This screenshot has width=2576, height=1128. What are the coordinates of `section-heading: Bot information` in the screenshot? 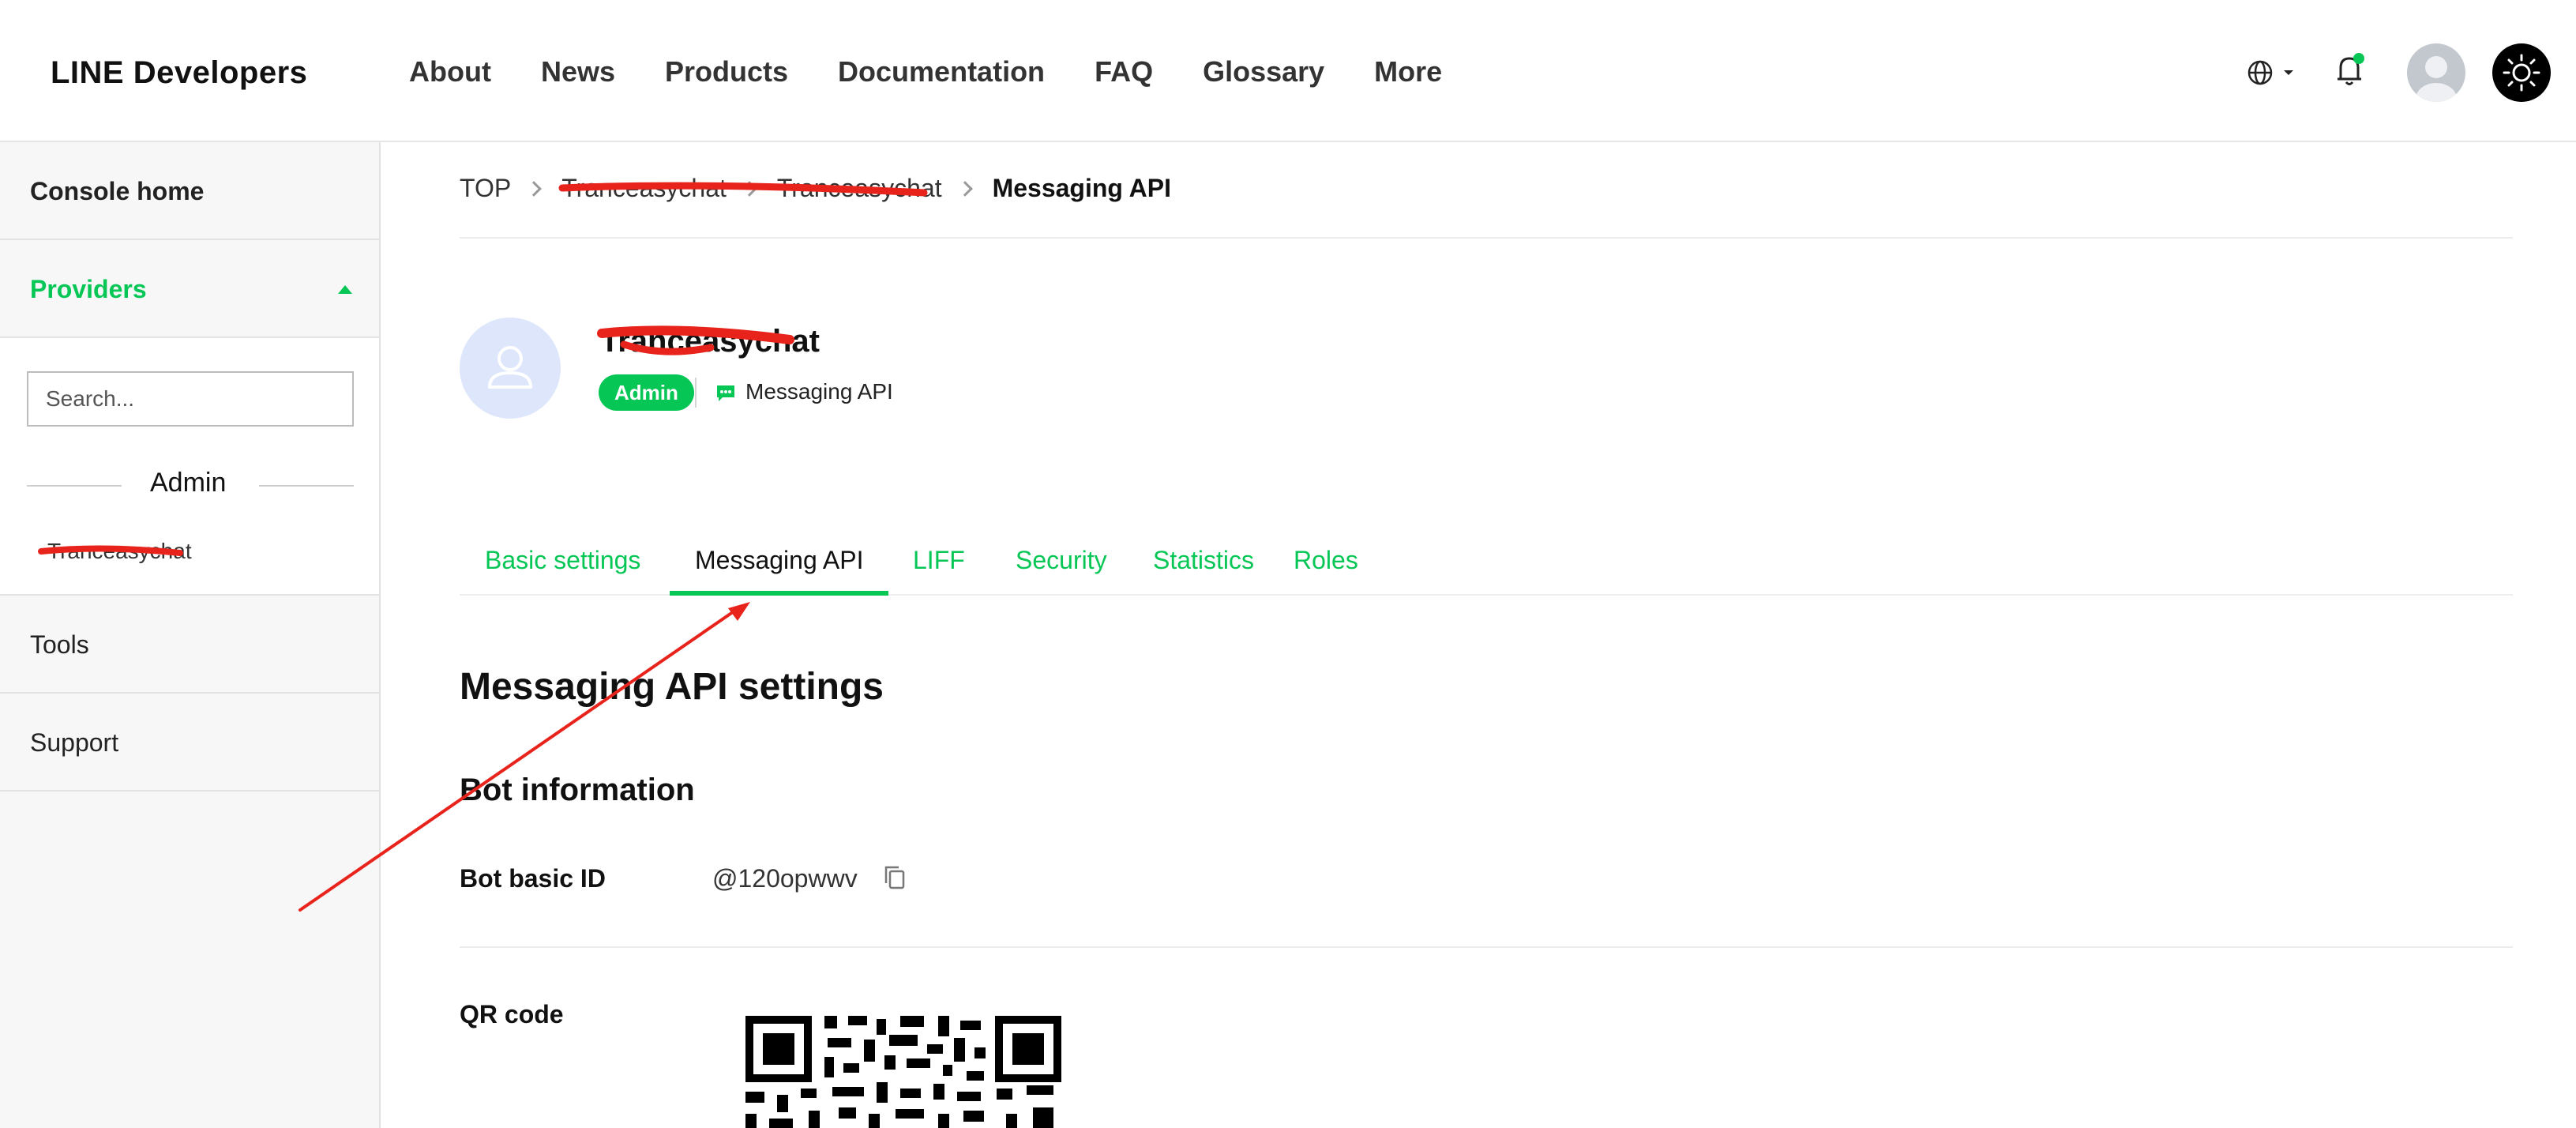 It's located at (577, 790).